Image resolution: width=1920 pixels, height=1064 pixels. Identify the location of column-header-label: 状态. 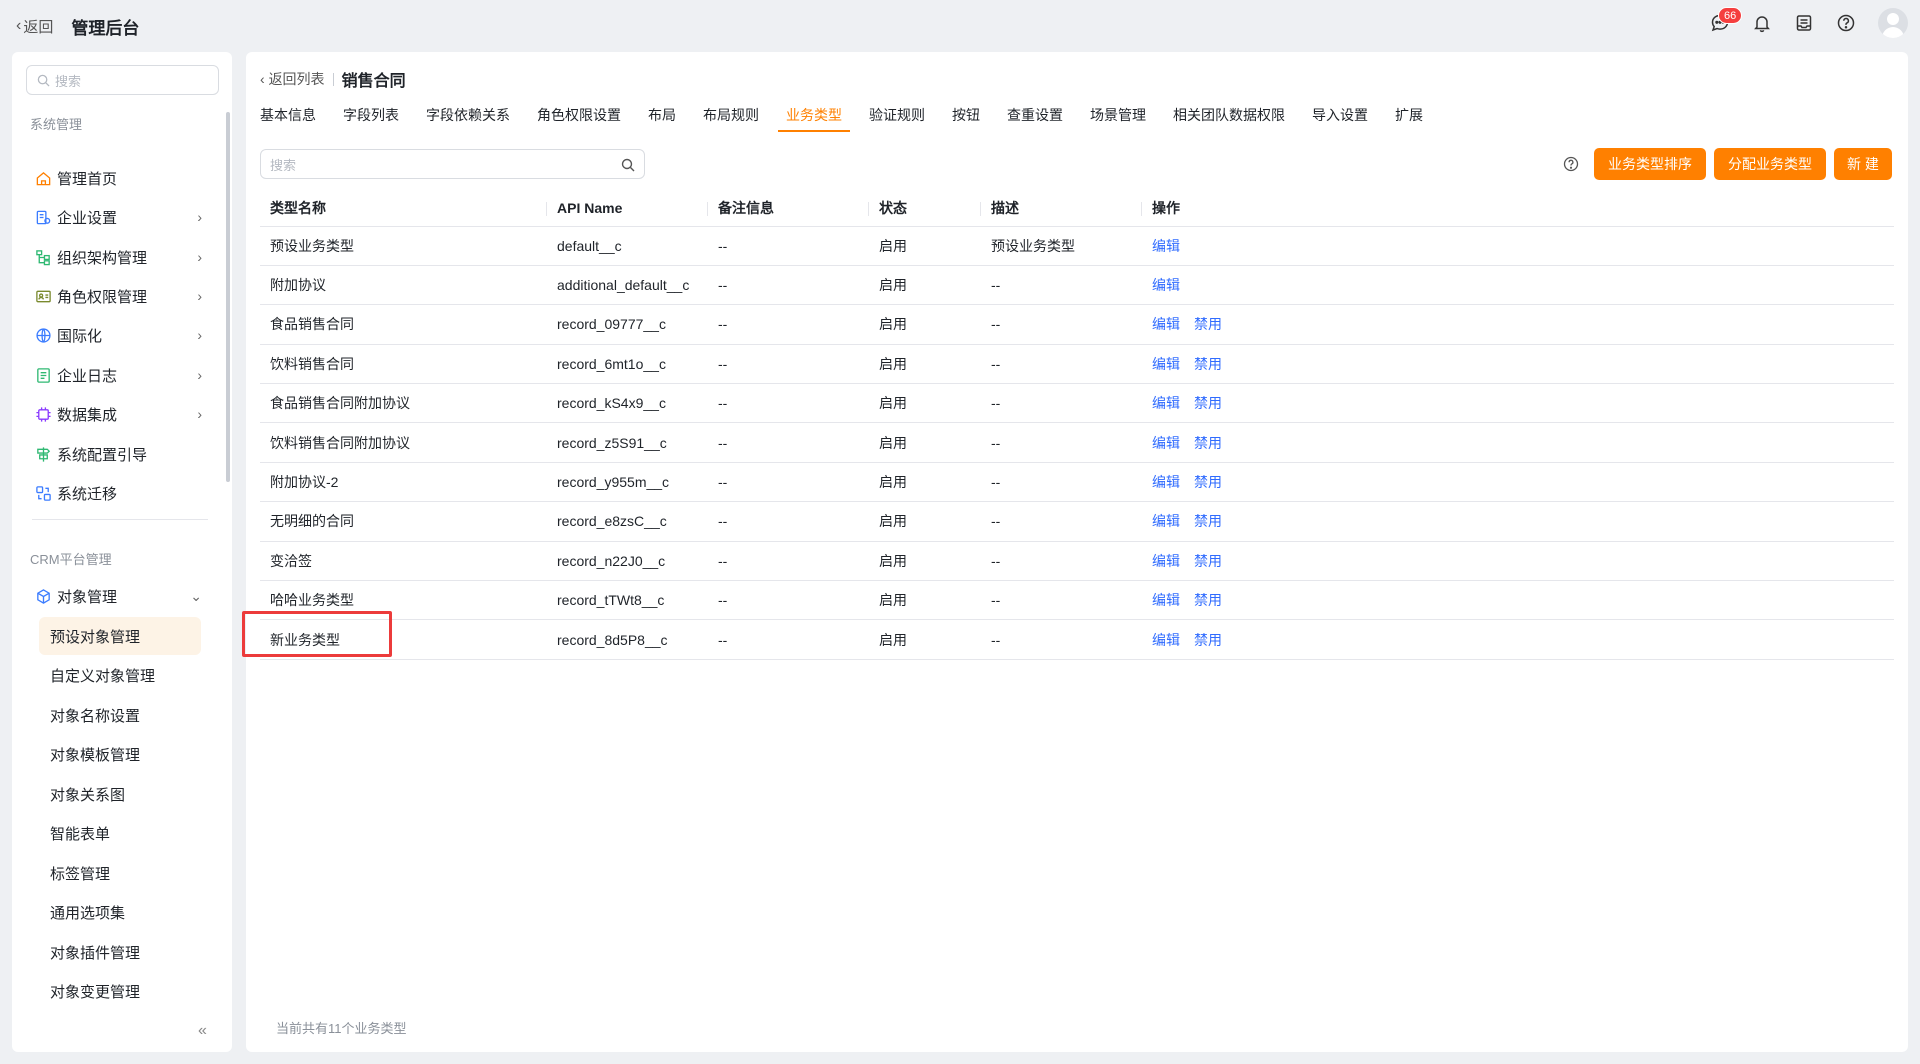
(893, 207).